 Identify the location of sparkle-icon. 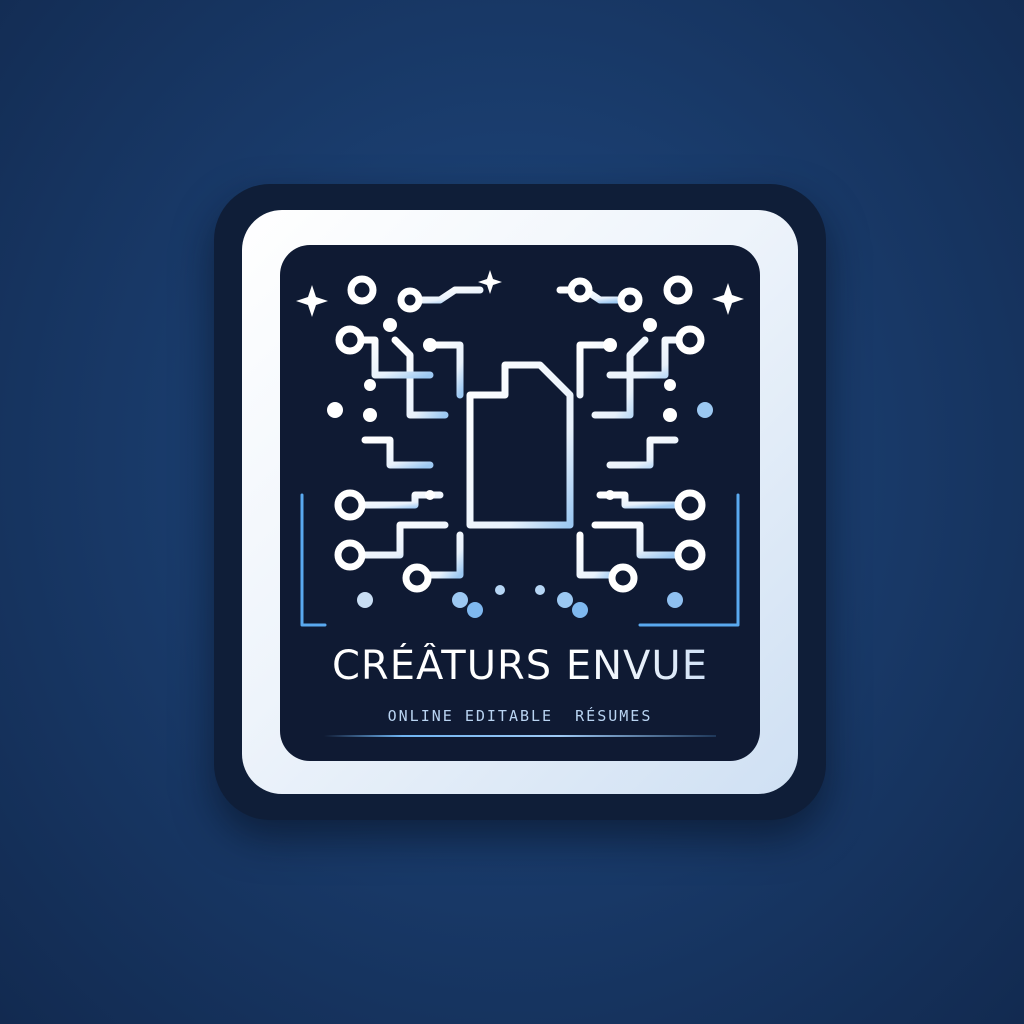
(312, 301).